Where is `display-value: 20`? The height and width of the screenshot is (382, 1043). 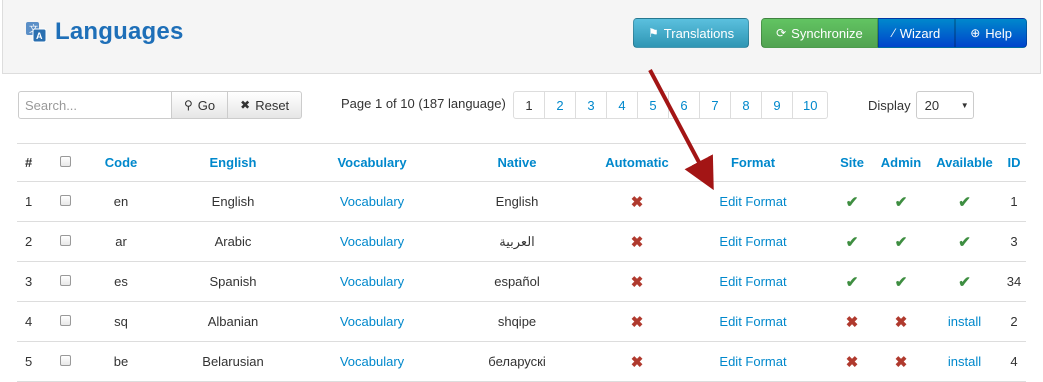 display-value: 20 is located at coordinates (932, 105).